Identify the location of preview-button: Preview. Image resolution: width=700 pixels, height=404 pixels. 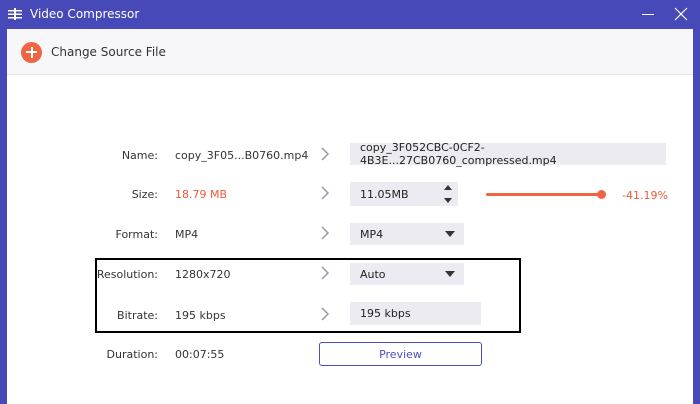
(400, 354).